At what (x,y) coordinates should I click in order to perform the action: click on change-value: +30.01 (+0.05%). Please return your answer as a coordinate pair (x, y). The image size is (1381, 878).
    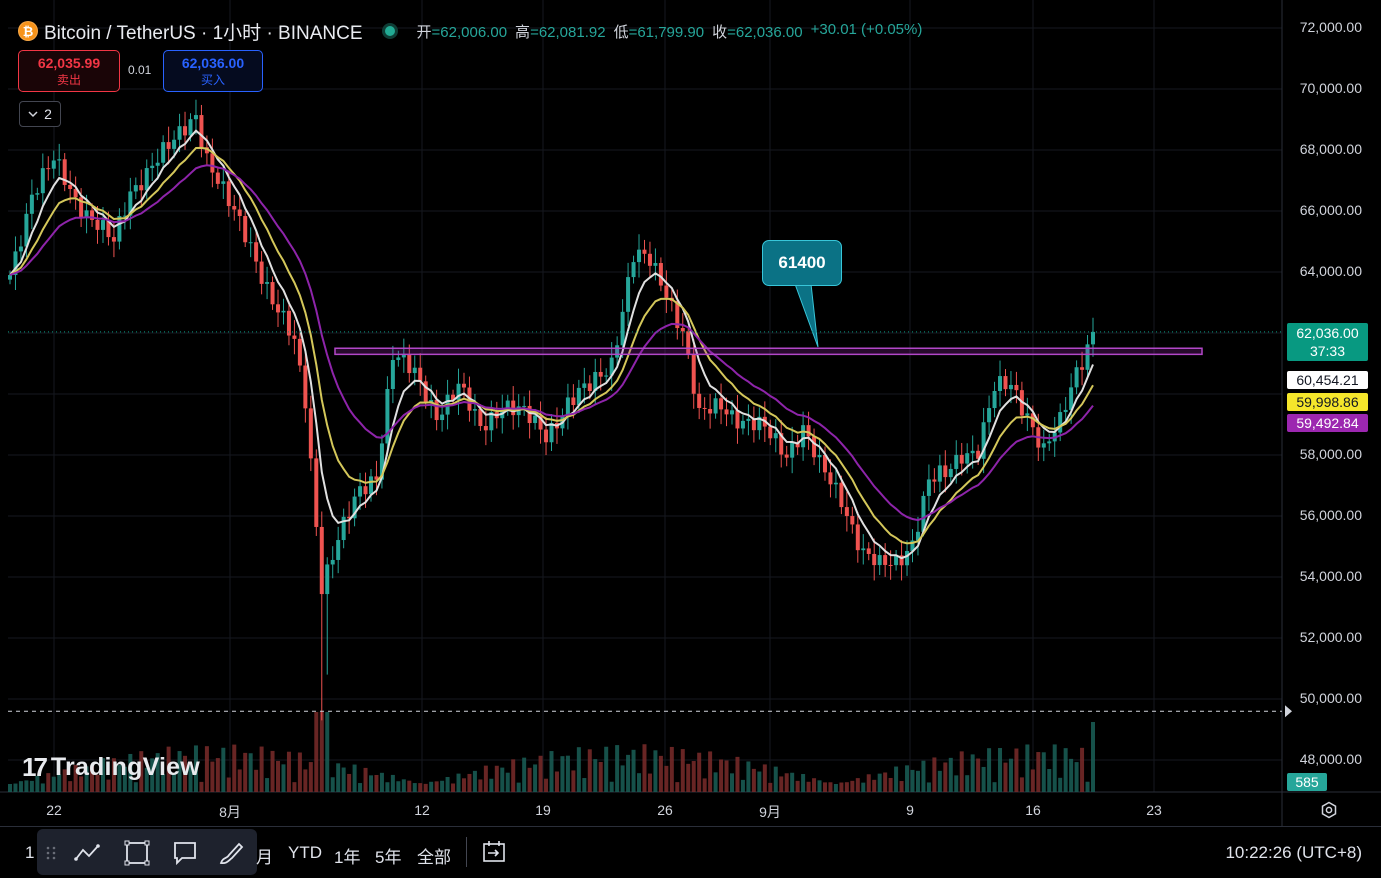
    Looking at the image, I should click on (866, 29).